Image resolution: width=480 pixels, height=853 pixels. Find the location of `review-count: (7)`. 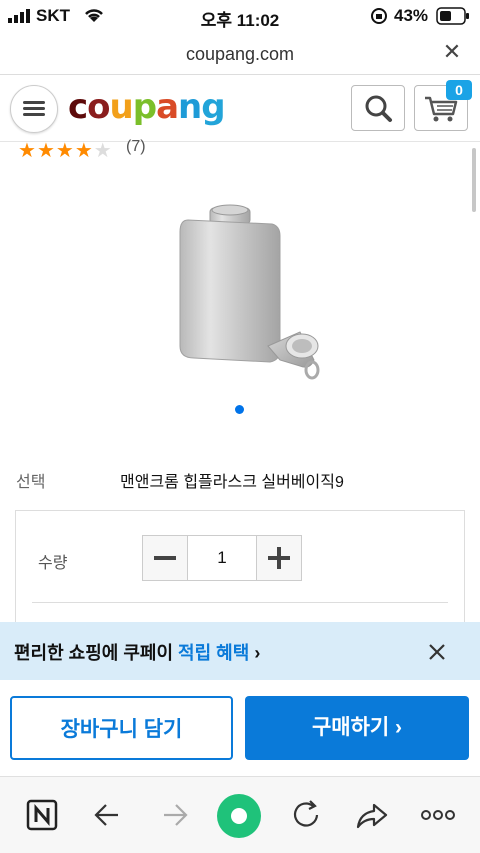

review-count: (7) is located at coordinates (136, 147).